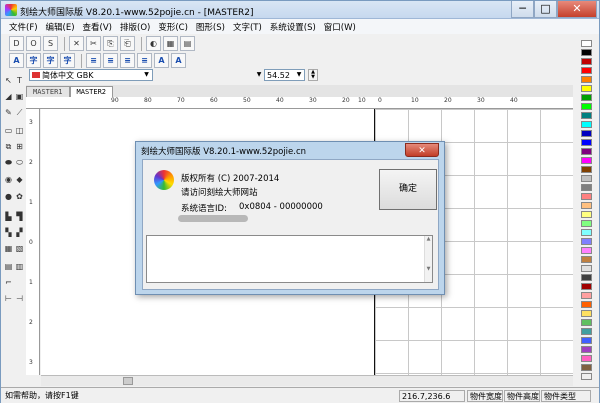  Describe the element at coordinates (577, 9) in the screenshot. I see `close-button: ✕` at that location.